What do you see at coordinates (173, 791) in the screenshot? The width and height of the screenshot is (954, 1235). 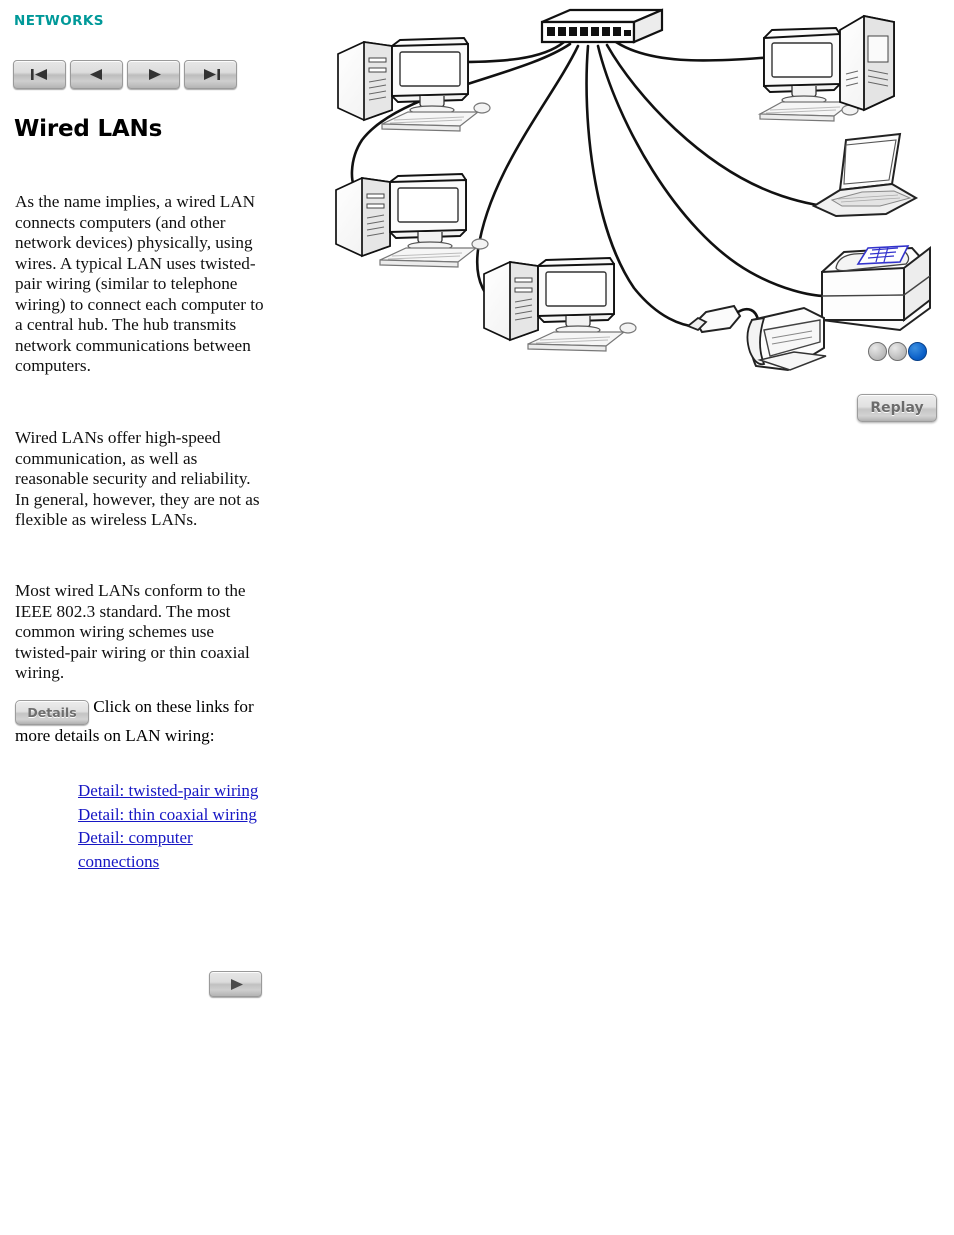 I see `link-twisted-pair-wiring: Detail: twisted-pair wiring` at bounding box center [173, 791].